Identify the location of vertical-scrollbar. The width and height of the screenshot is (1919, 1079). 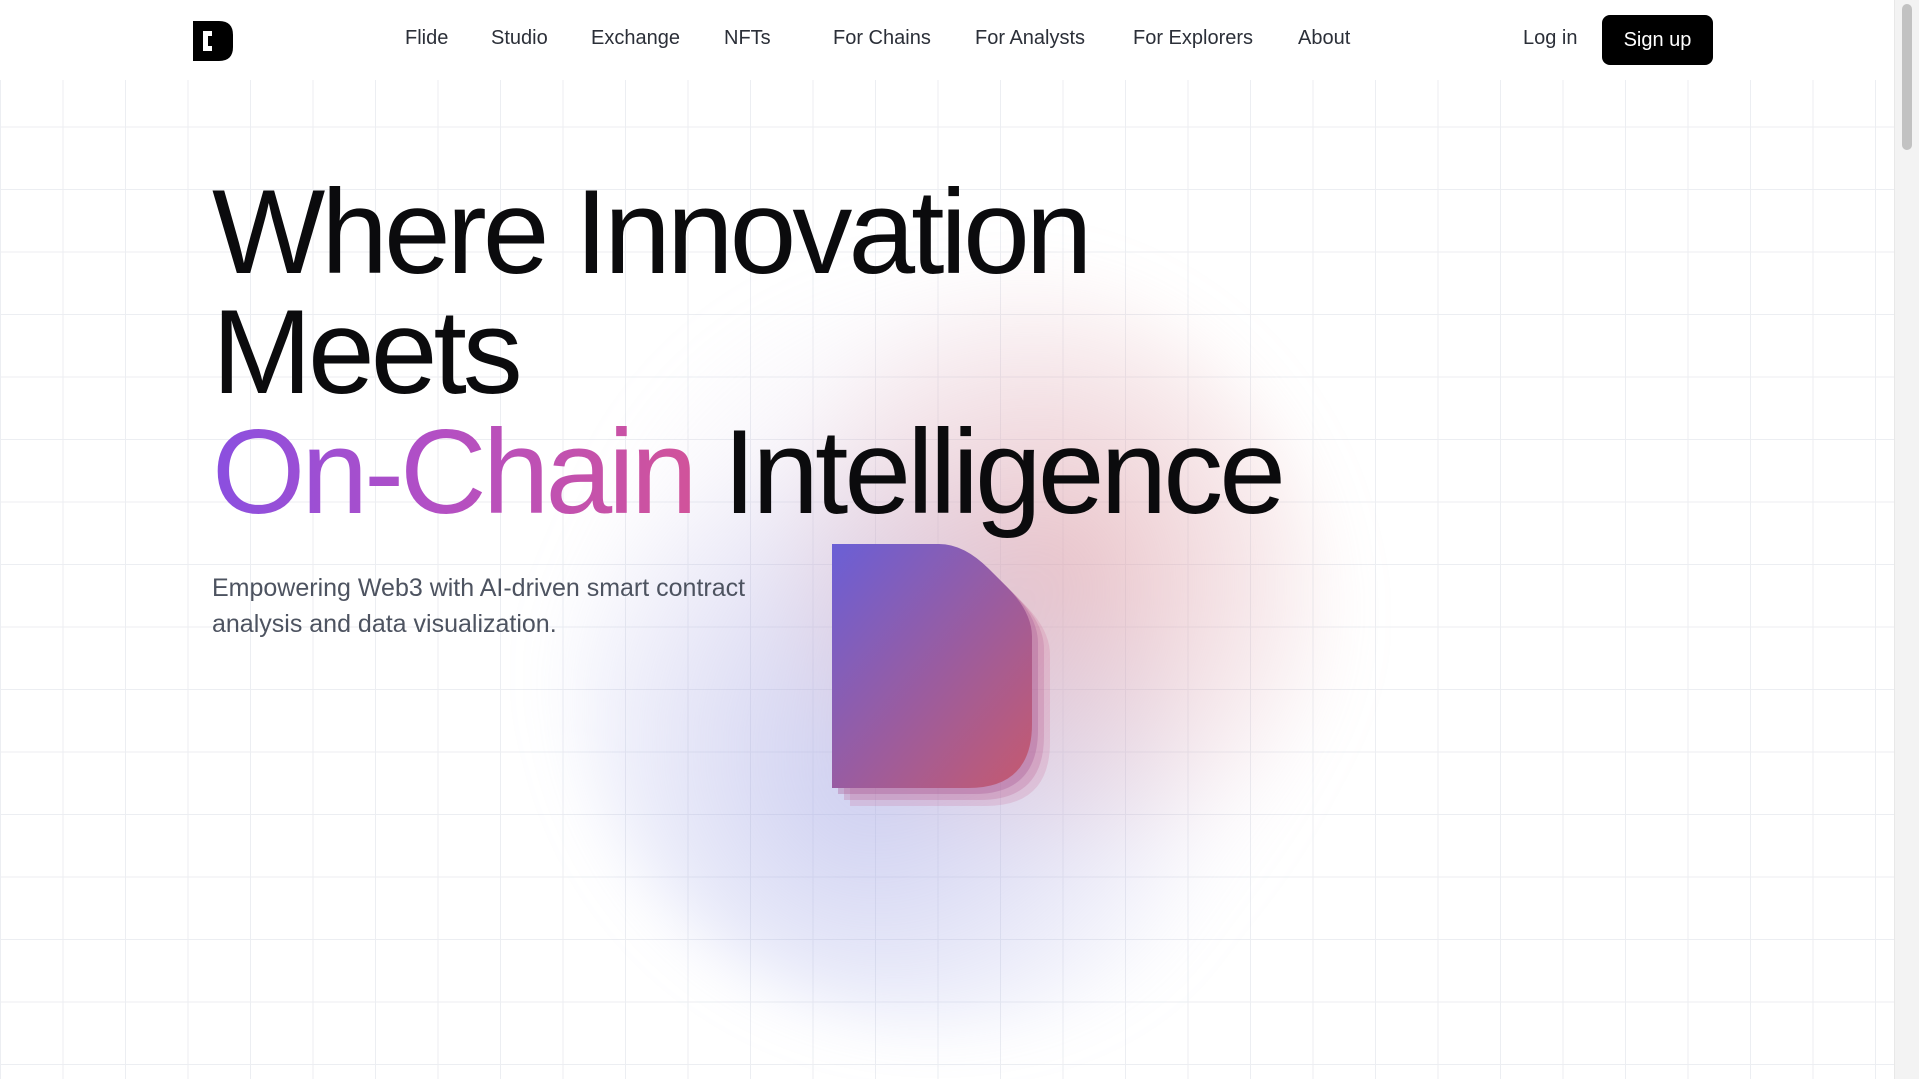
(1906, 539).